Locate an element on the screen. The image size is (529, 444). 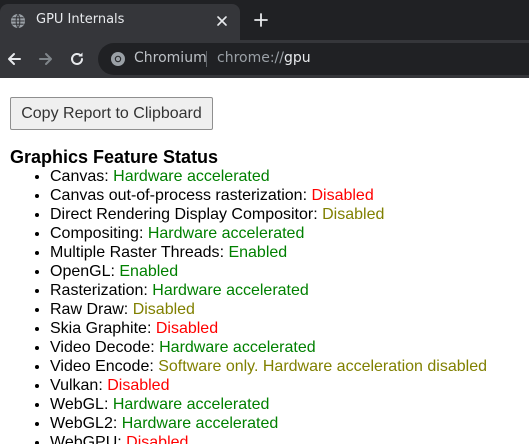
feature-name: Canvas is located at coordinates (77, 176).